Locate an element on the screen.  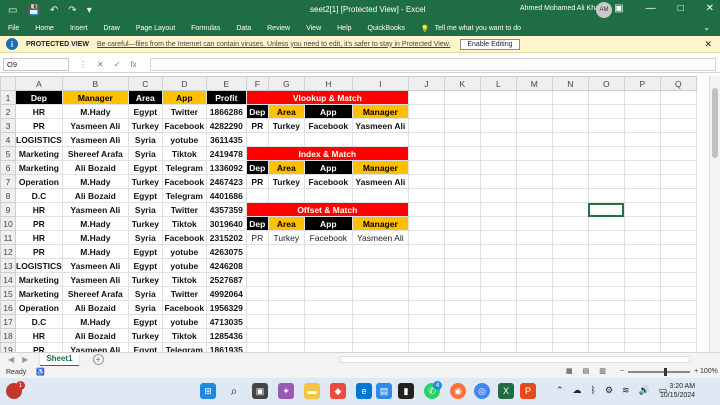
lookup-result: Yasmeen Ali is located at coordinates (380, 125).